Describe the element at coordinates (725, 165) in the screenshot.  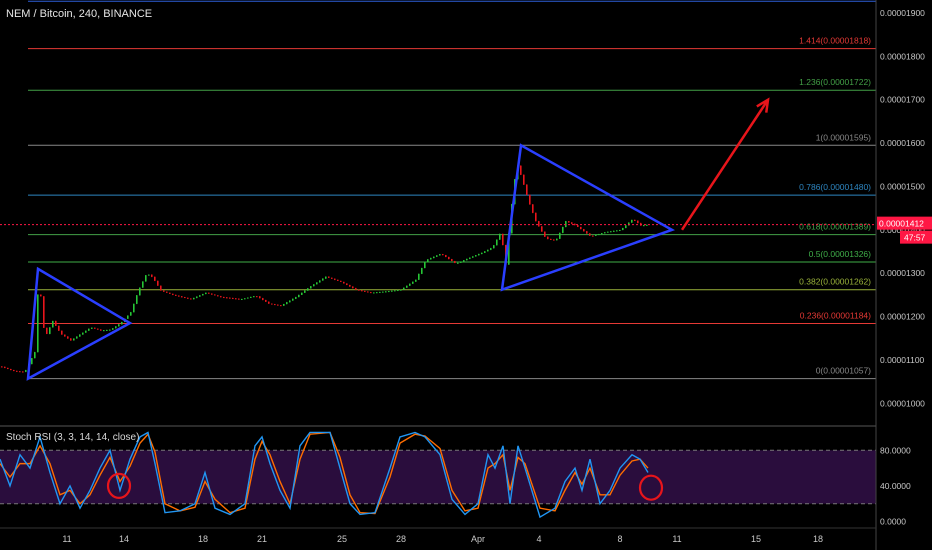
I see `breakout-arrow` at that location.